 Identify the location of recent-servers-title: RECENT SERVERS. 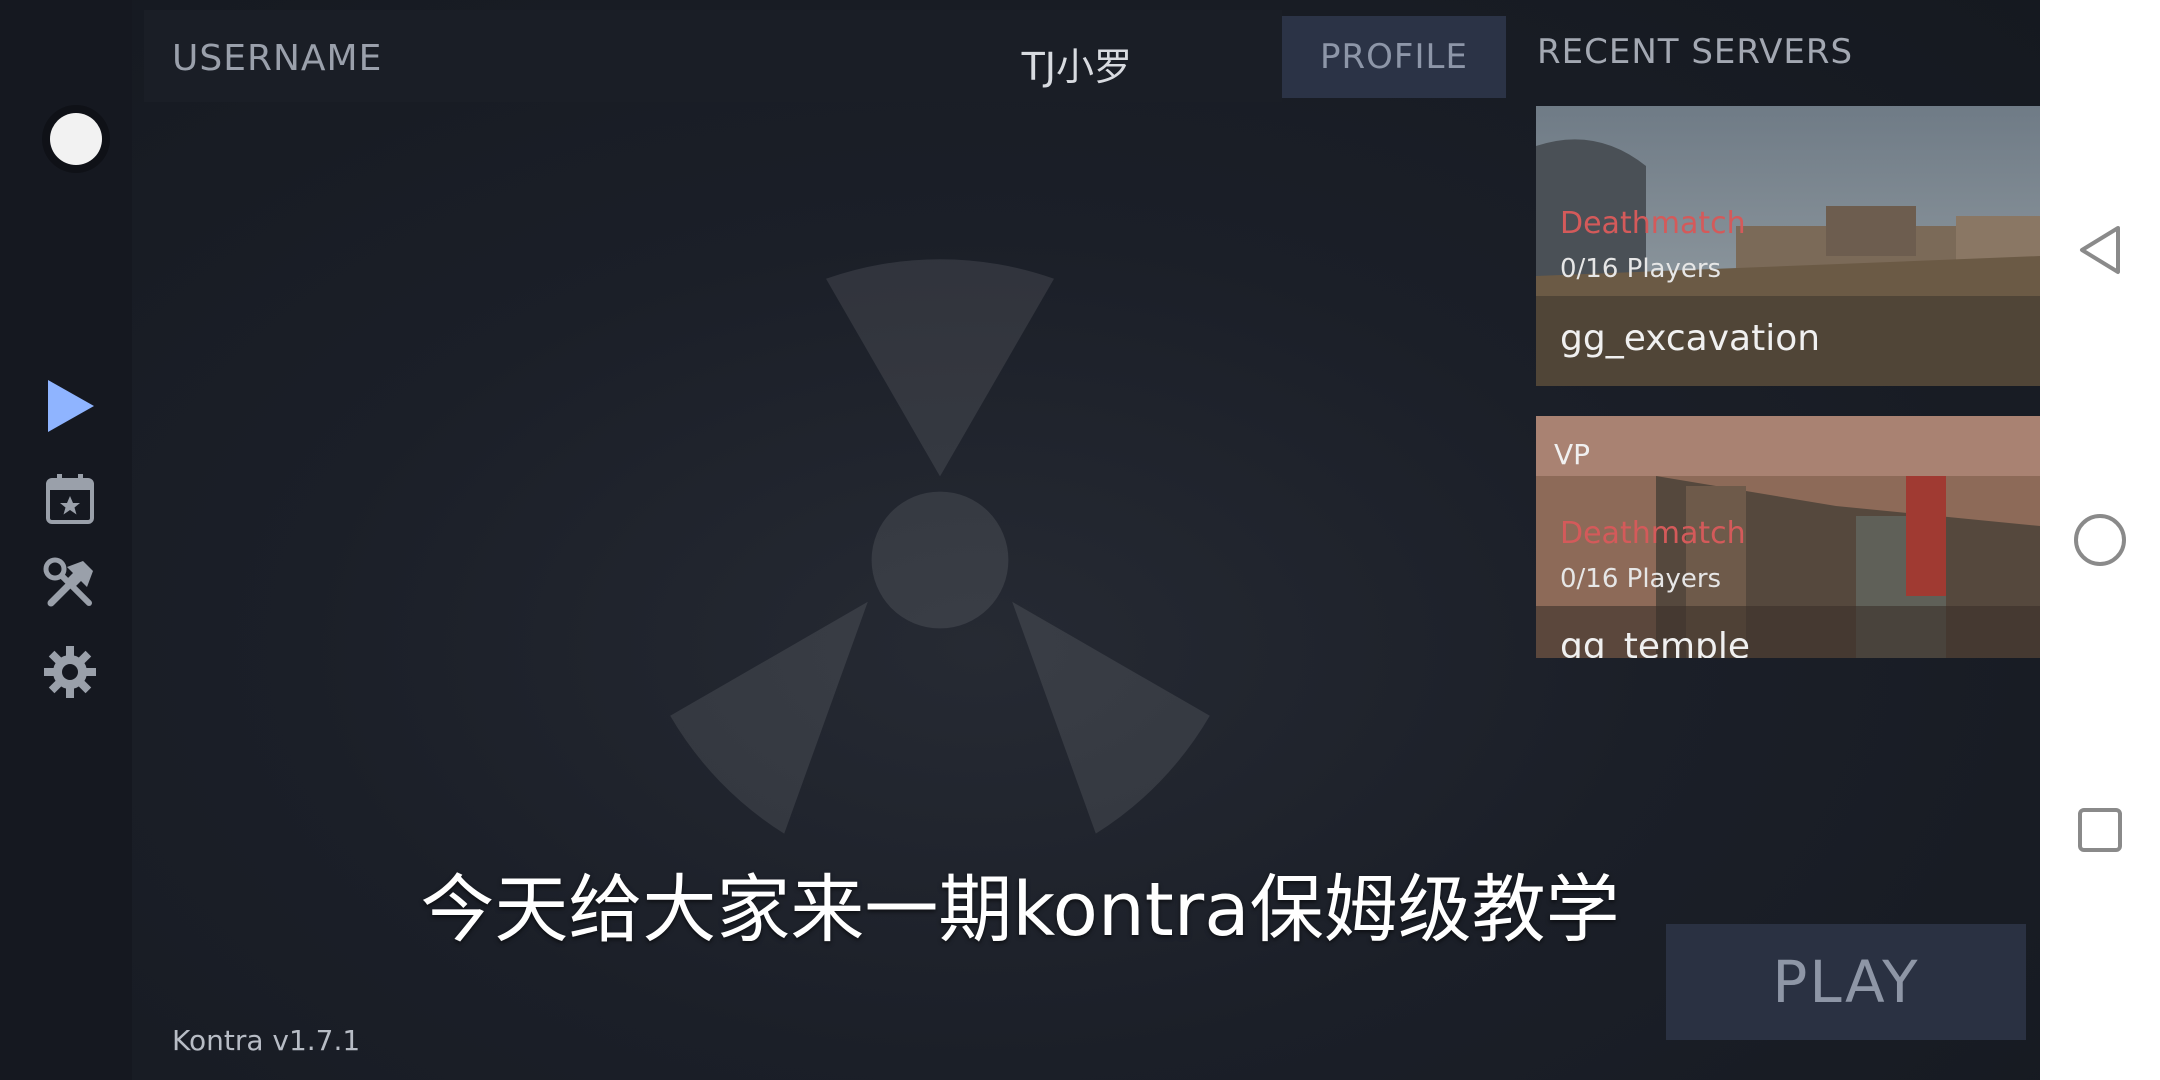
(1695, 52).